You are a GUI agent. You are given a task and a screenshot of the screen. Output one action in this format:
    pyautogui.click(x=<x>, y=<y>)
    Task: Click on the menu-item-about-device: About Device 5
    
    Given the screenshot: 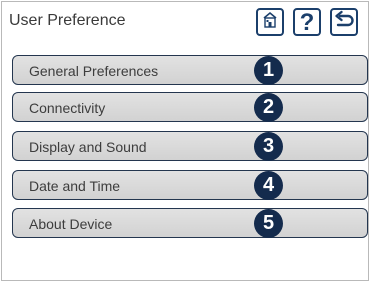 What is the action you would take?
    pyautogui.click(x=190, y=223)
    